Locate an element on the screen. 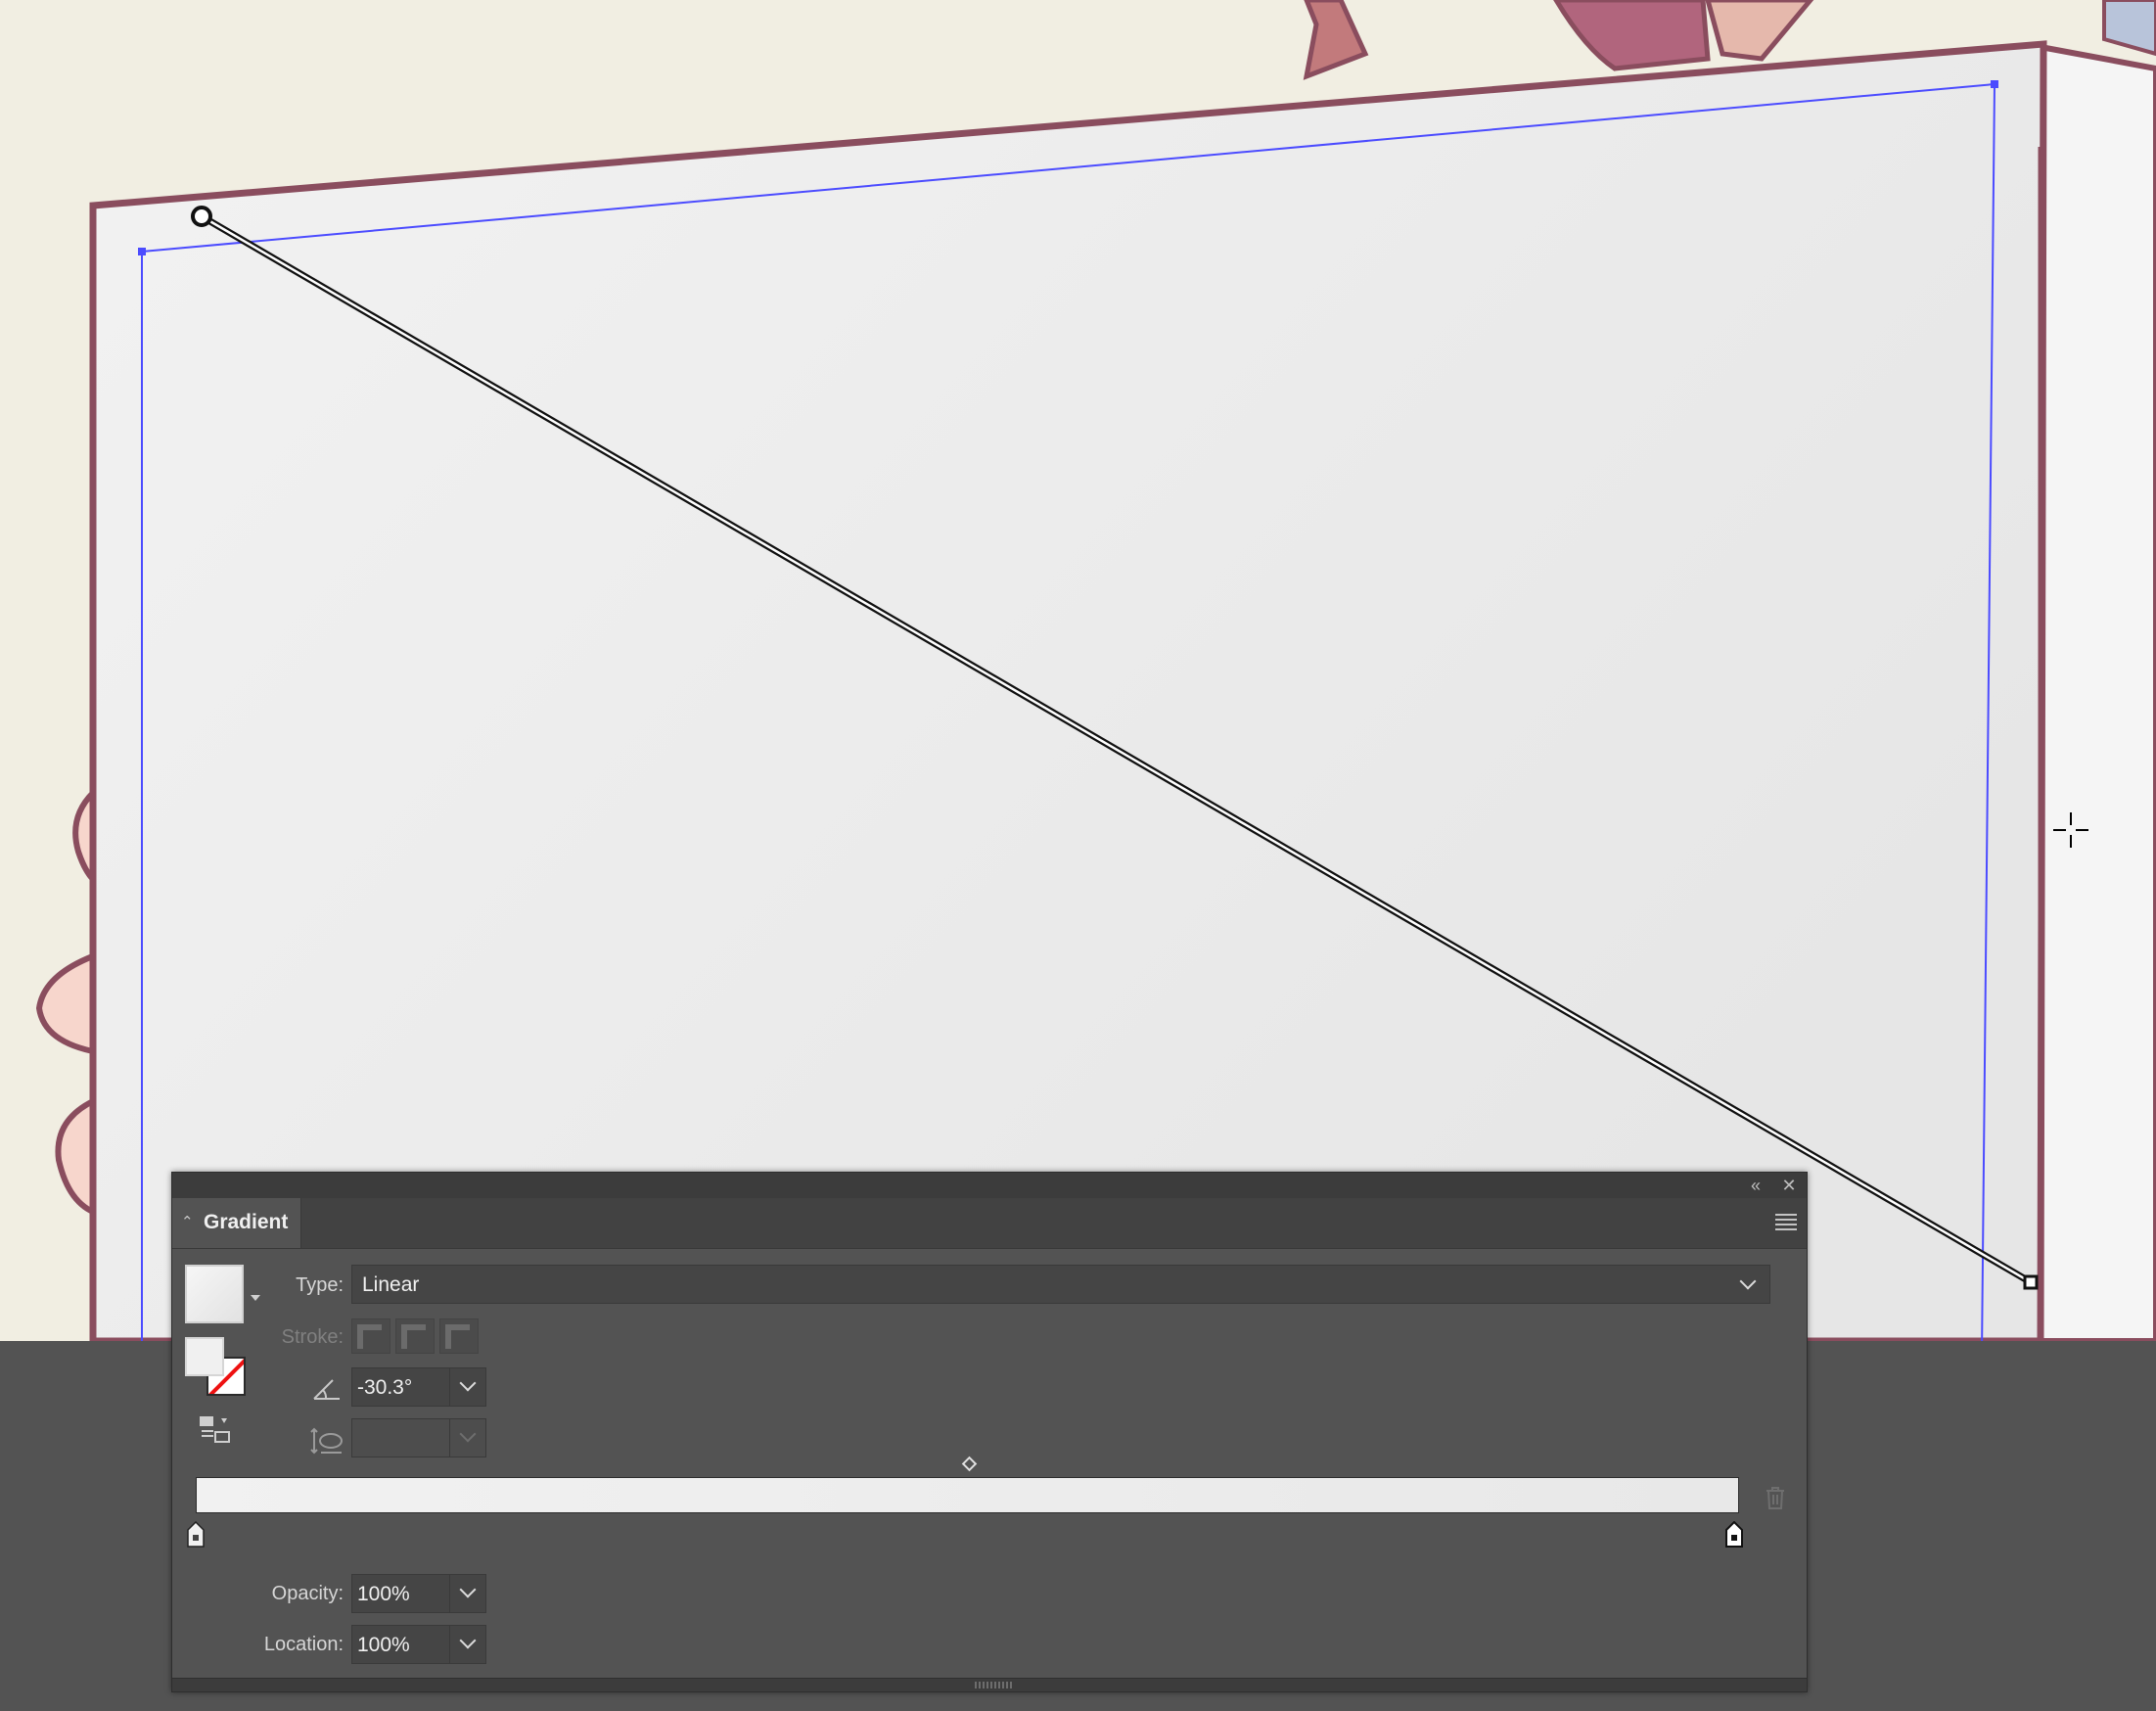 Image resolution: width=2156 pixels, height=1711 pixels. angle-dropdown-button is located at coordinates (467, 1387).